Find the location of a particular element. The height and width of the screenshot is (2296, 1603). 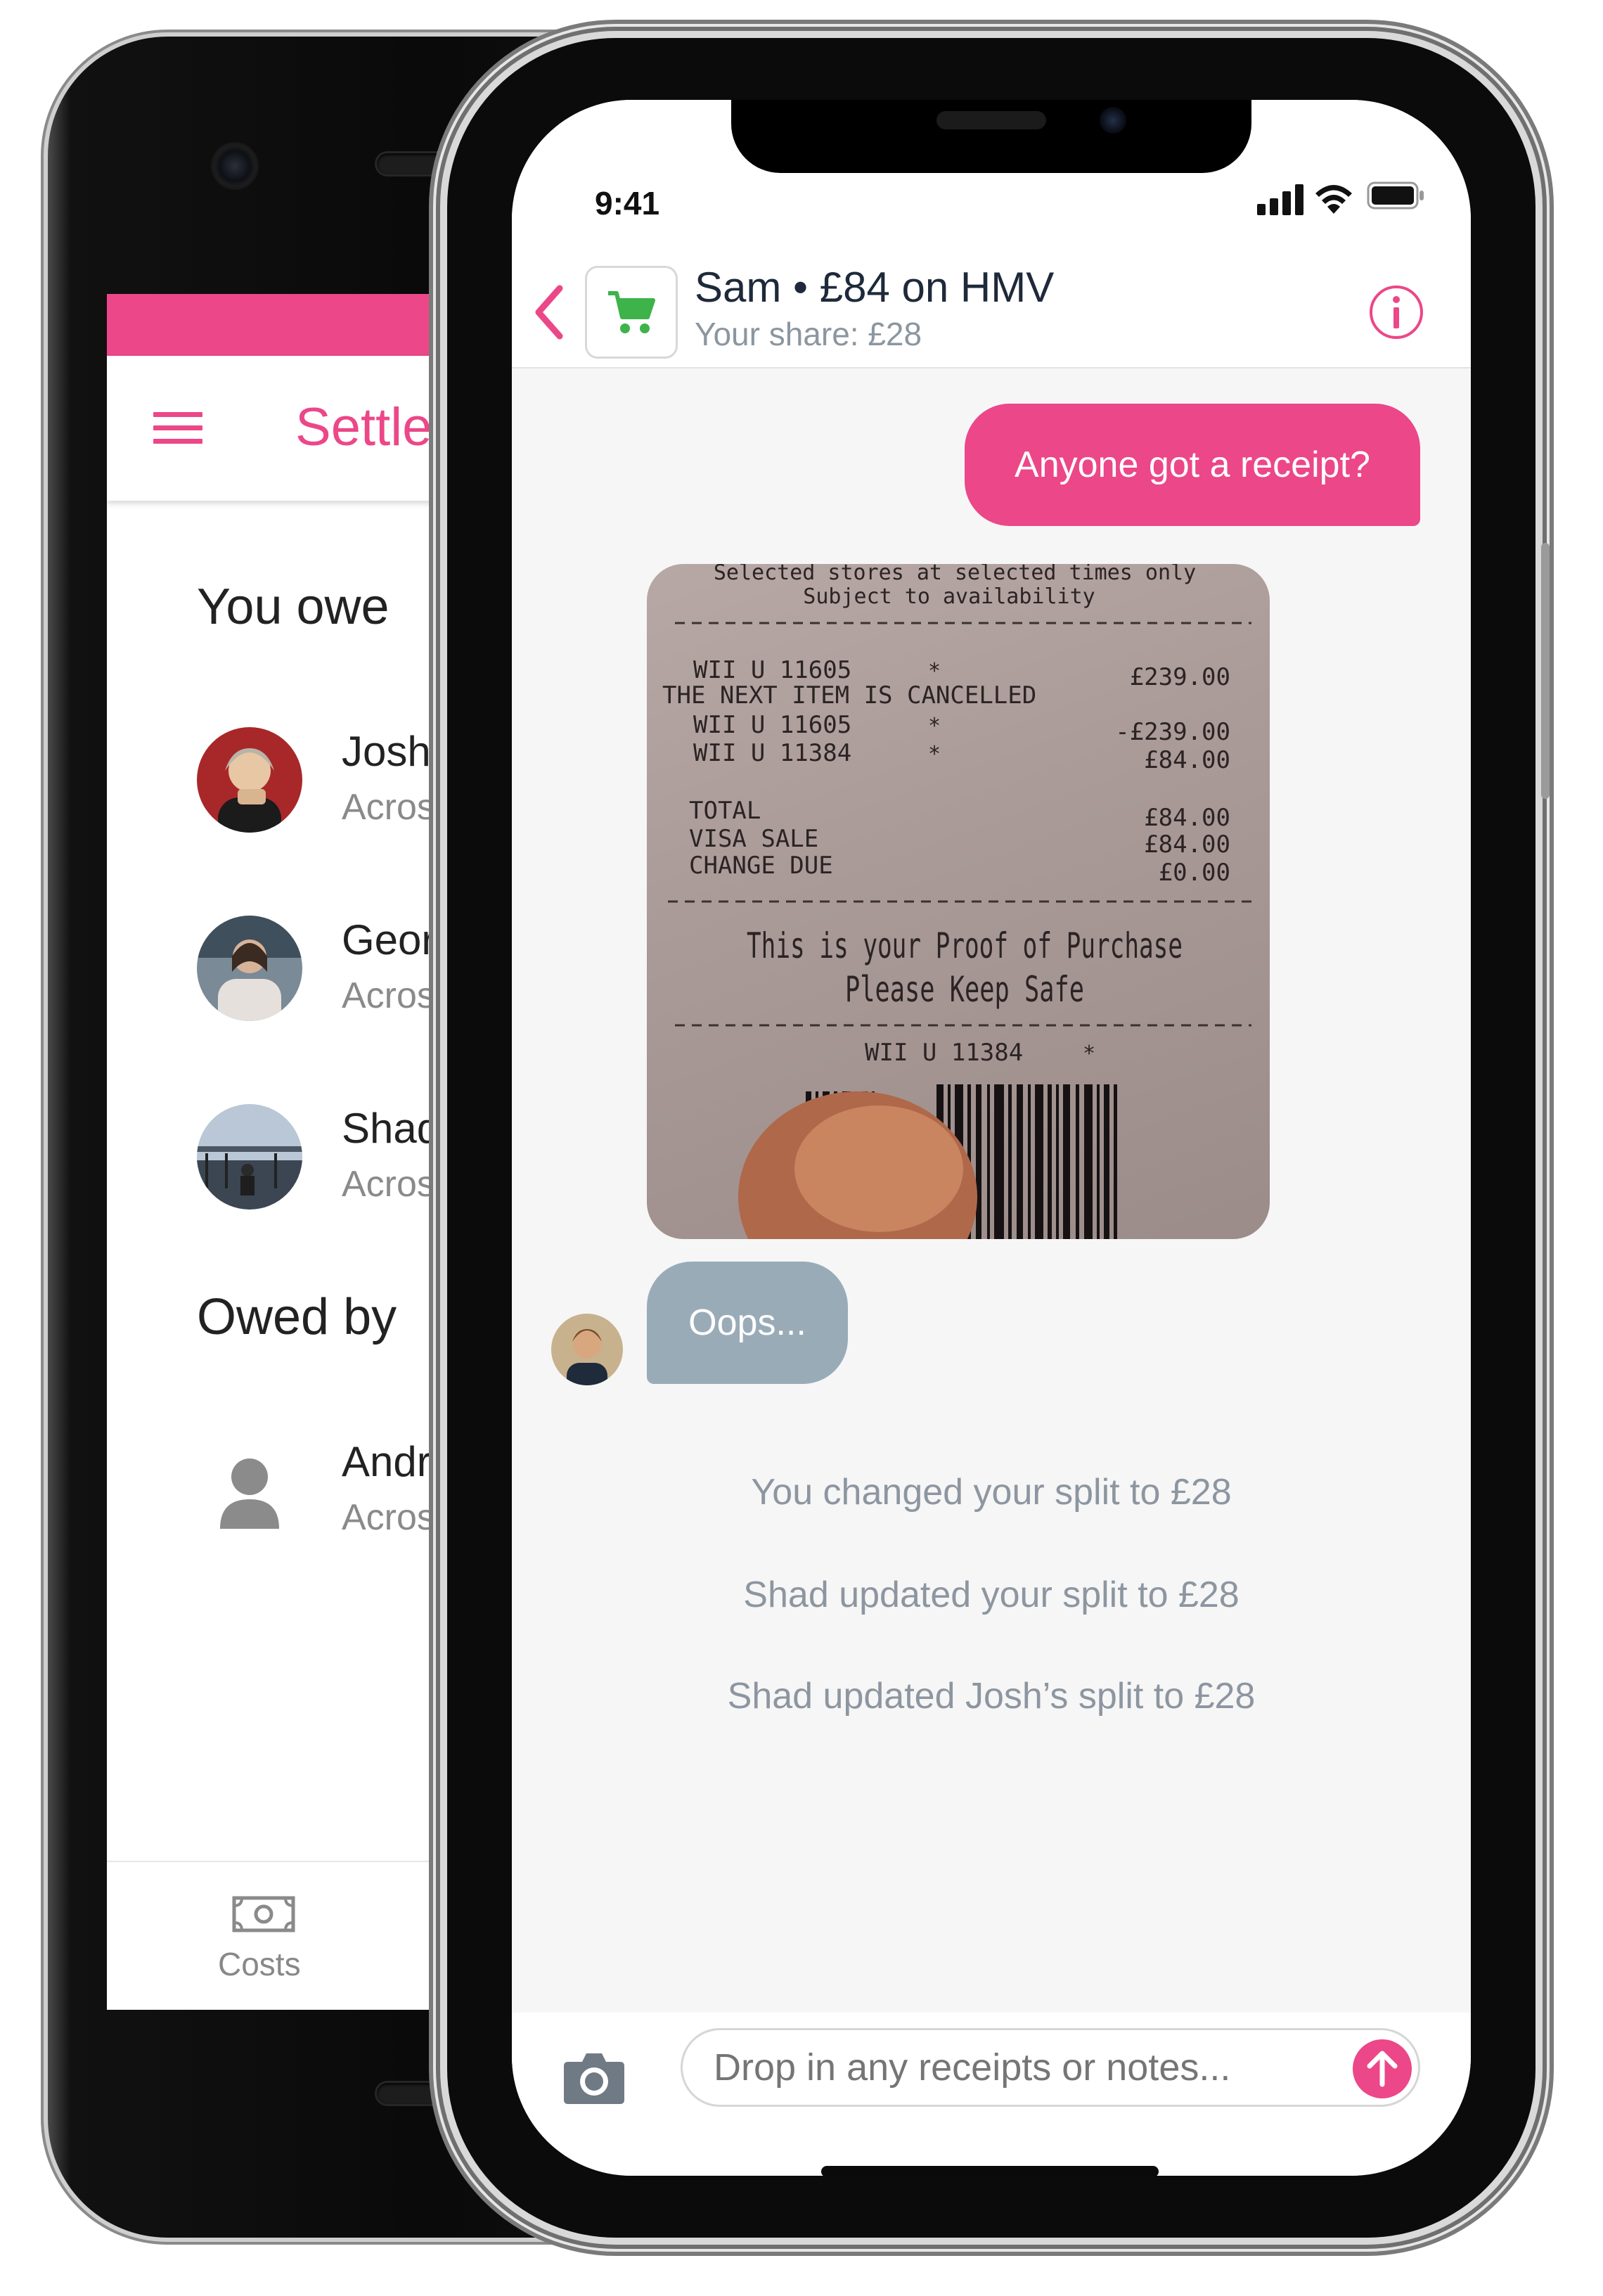

receipt-text: -£239.00 is located at coordinates (1172, 732).